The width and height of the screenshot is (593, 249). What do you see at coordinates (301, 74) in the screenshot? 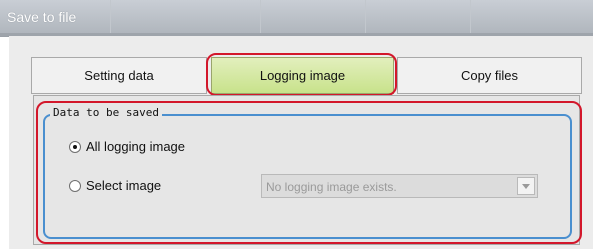
I see `tab-highlight-outline` at bounding box center [301, 74].